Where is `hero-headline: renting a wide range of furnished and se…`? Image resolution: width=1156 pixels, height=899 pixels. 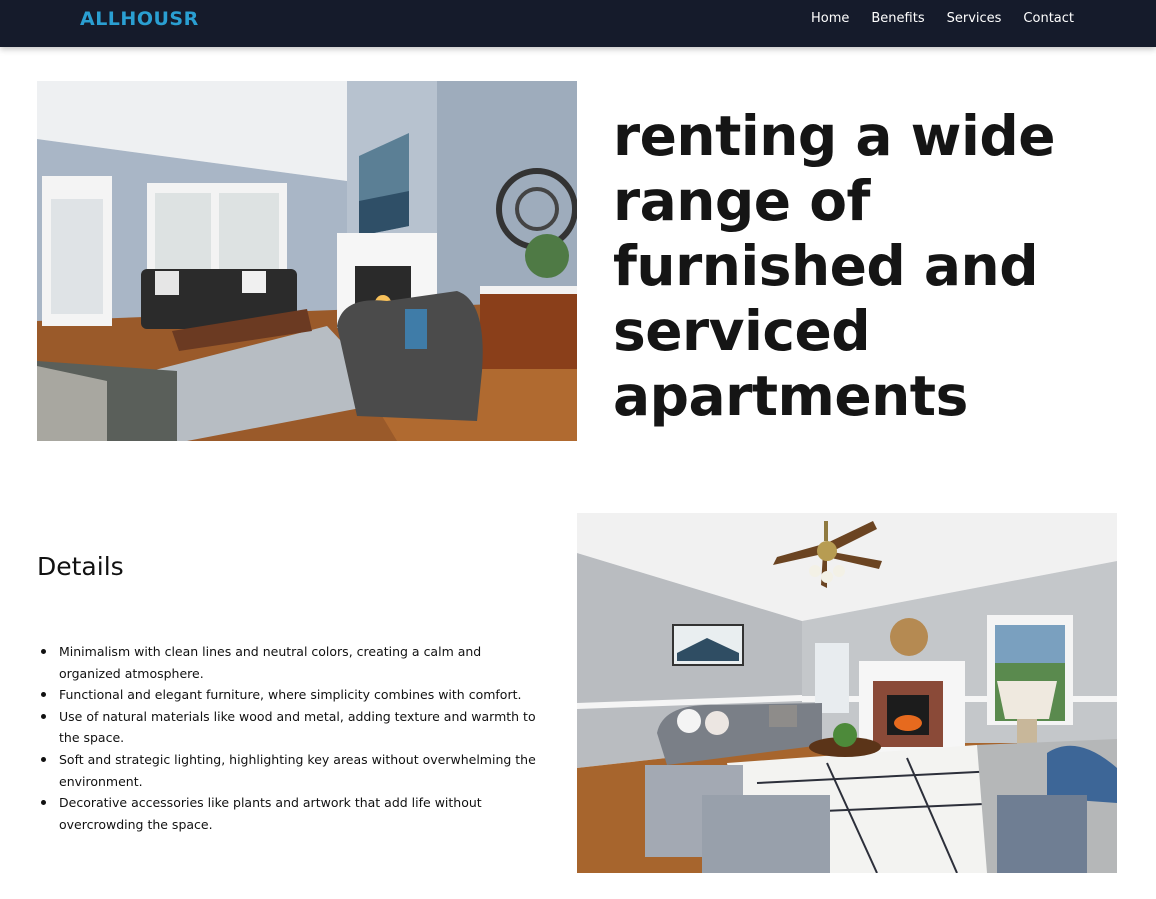 hero-headline: renting a wide range of furnished and se… is located at coordinates (834, 266).